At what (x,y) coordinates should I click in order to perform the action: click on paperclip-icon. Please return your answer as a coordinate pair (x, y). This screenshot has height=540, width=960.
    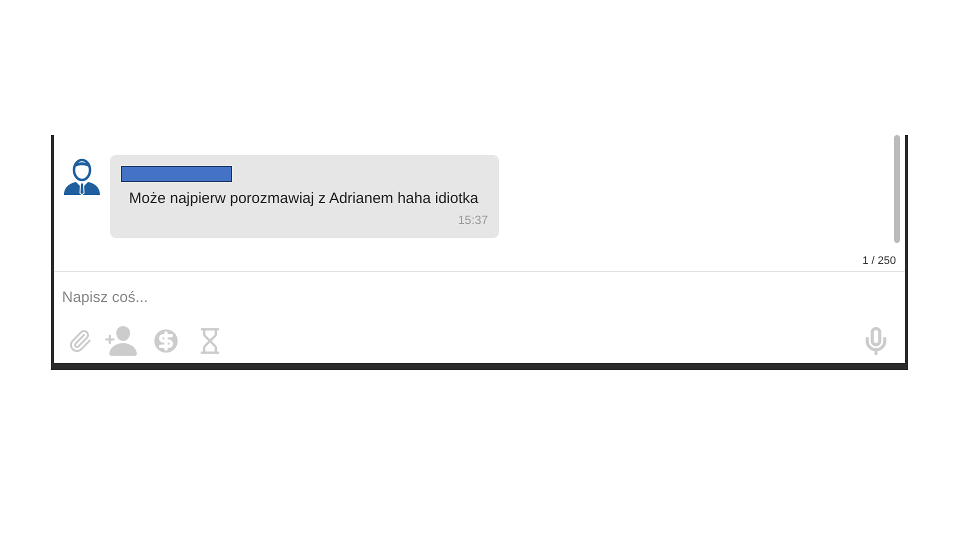
    Looking at the image, I should click on (80, 341).